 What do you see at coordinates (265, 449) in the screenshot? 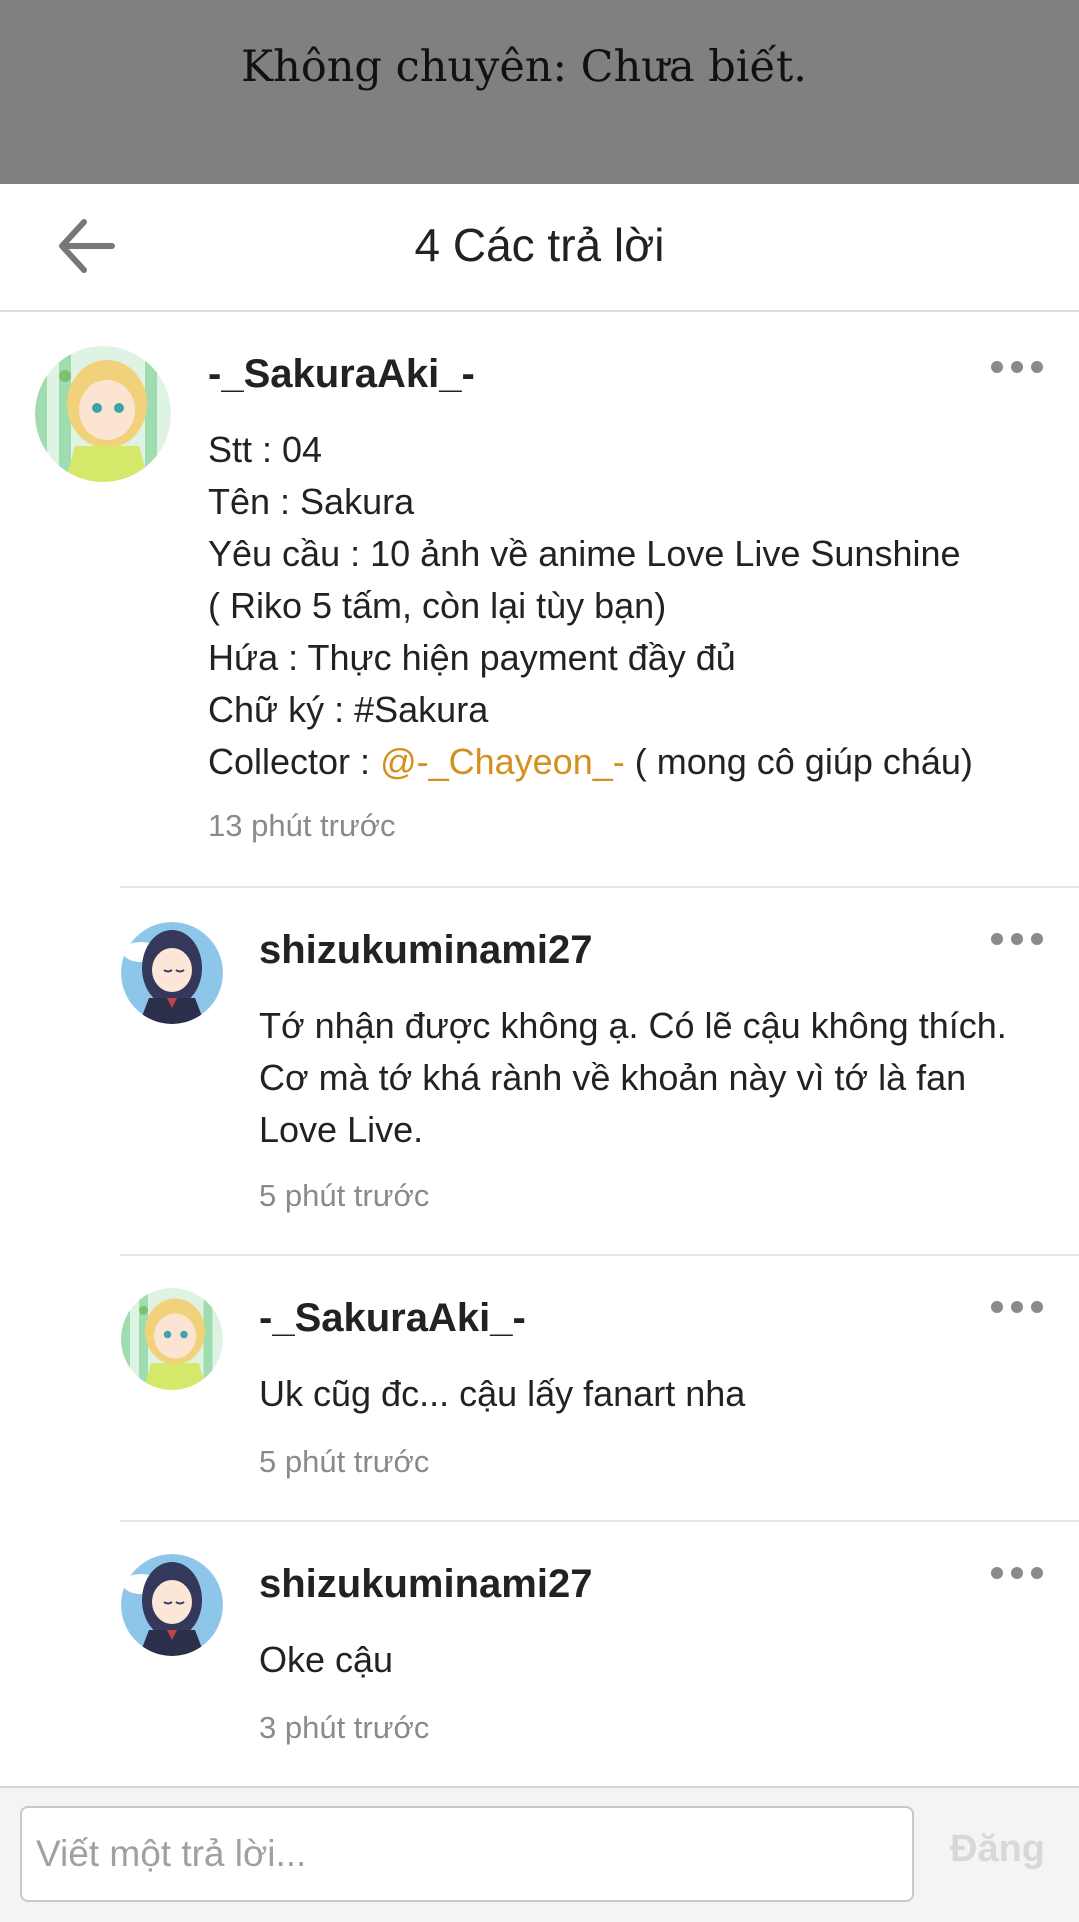
I see `comment-line: Stt : 04` at bounding box center [265, 449].